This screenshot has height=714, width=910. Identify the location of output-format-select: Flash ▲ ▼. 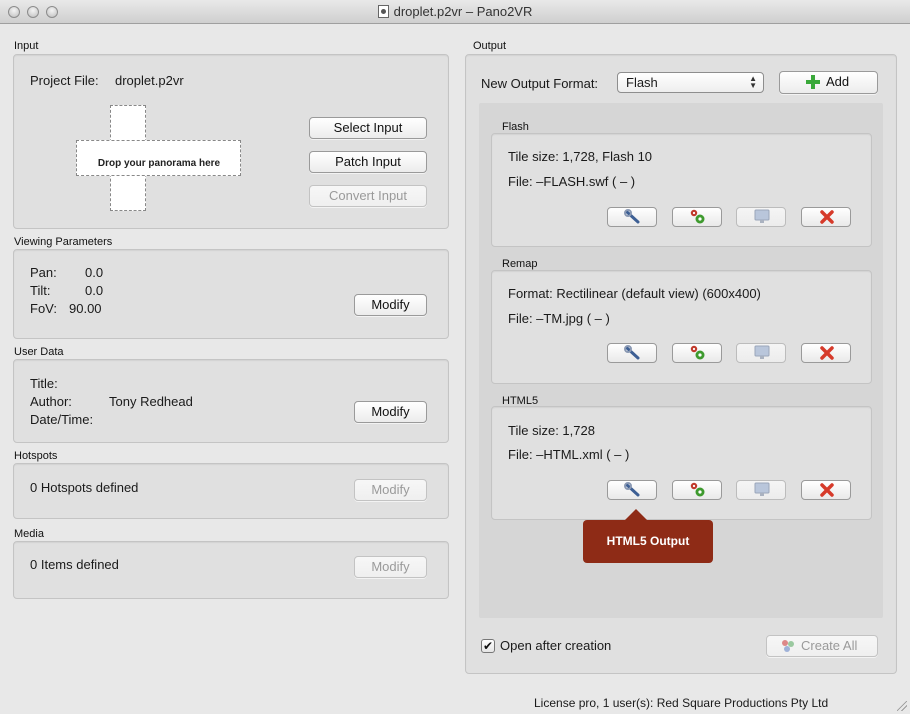
(690, 82).